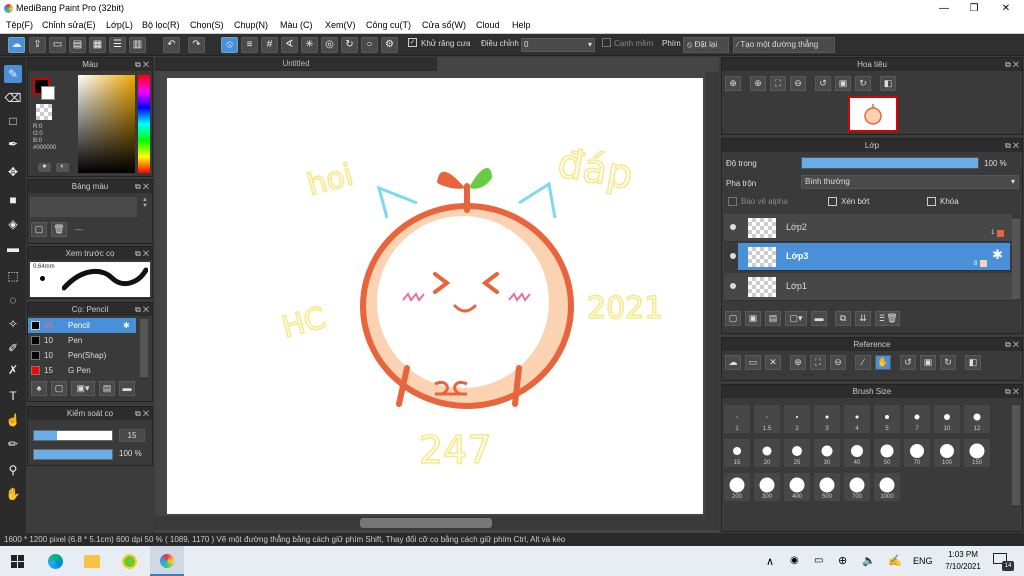  What do you see at coordinates (944, 8) in the screenshot?
I see `minimize-button: —` at bounding box center [944, 8].